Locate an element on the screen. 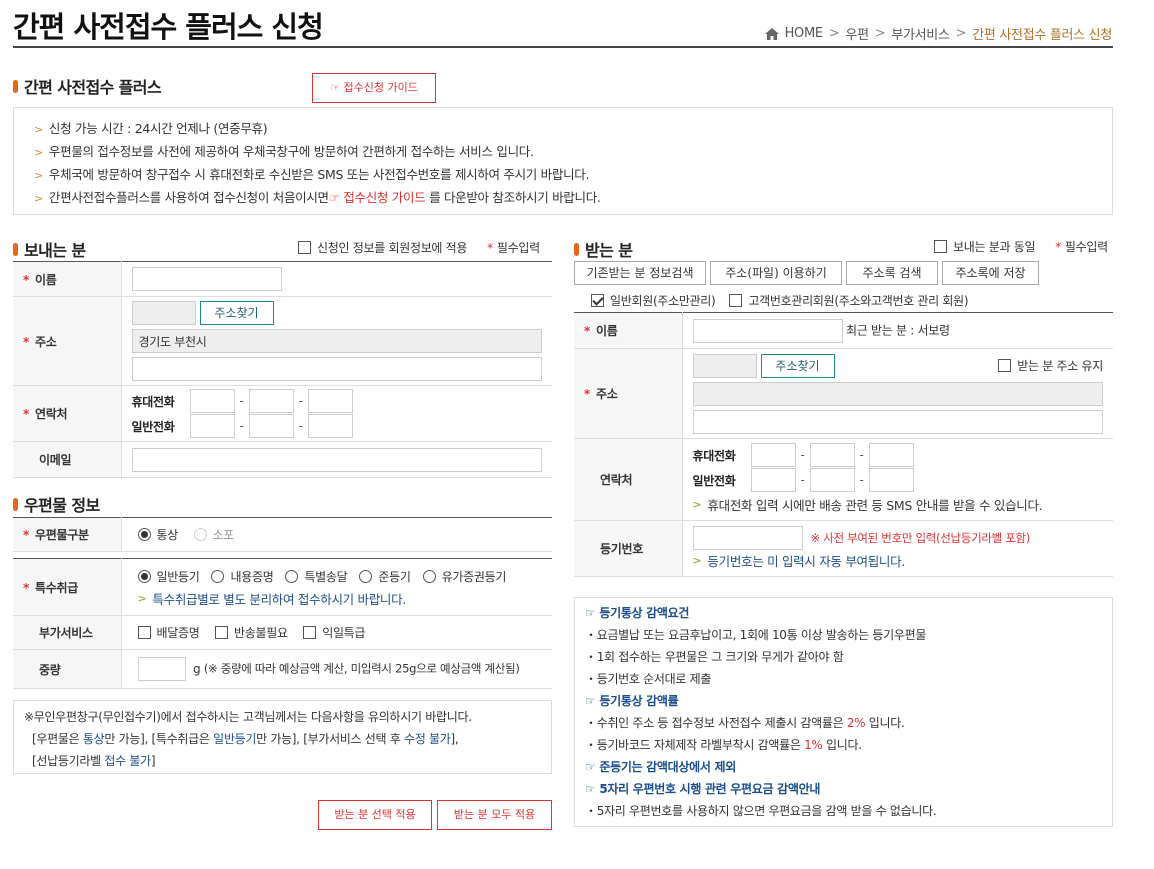  sender-address-detail is located at coordinates (336, 369).